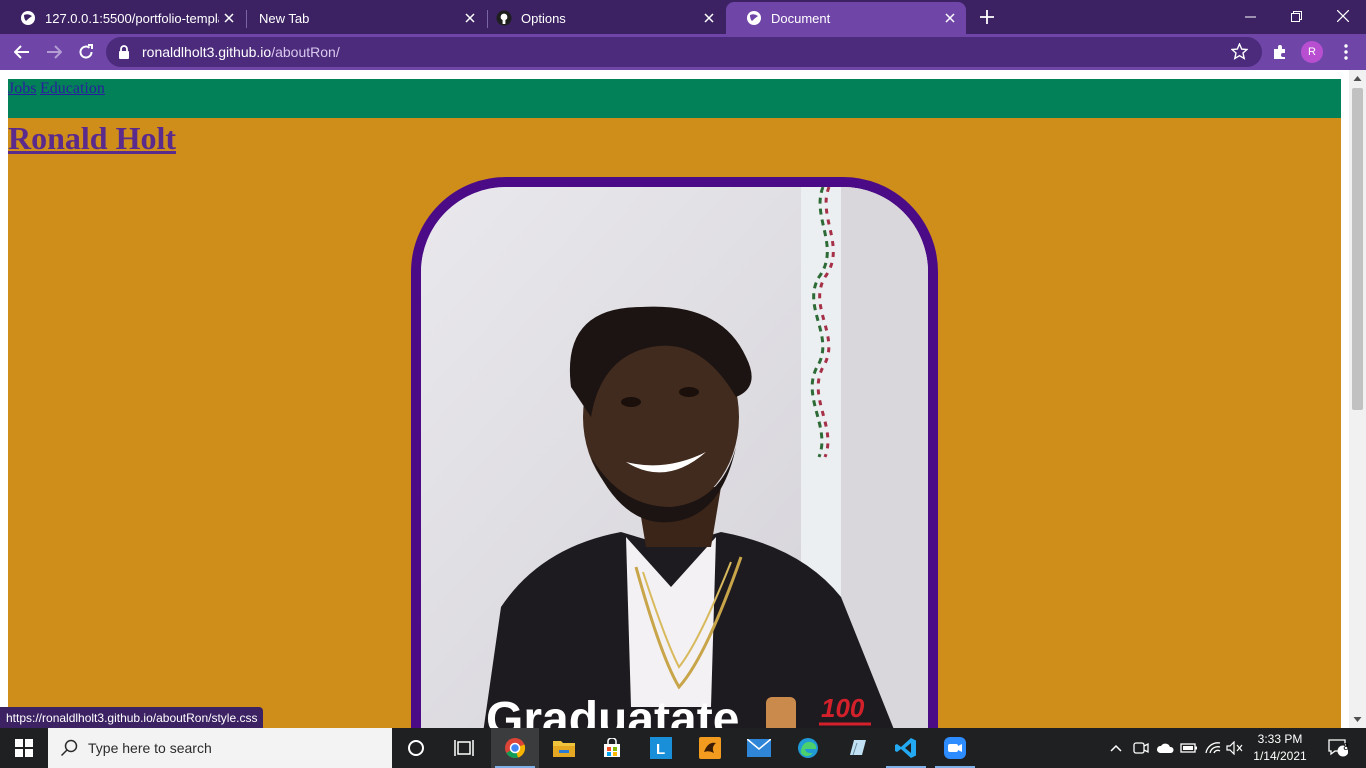 The width and height of the screenshot is (1366, 768). I want to click on menu-button, so click(1346, 52).